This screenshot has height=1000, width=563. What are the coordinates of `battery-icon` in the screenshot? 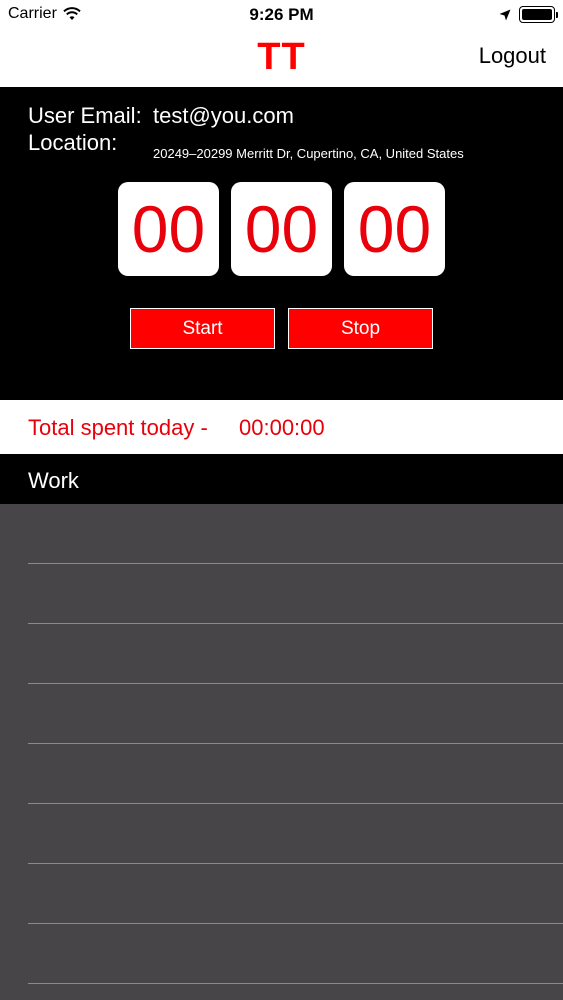 It's located at (538, 14).